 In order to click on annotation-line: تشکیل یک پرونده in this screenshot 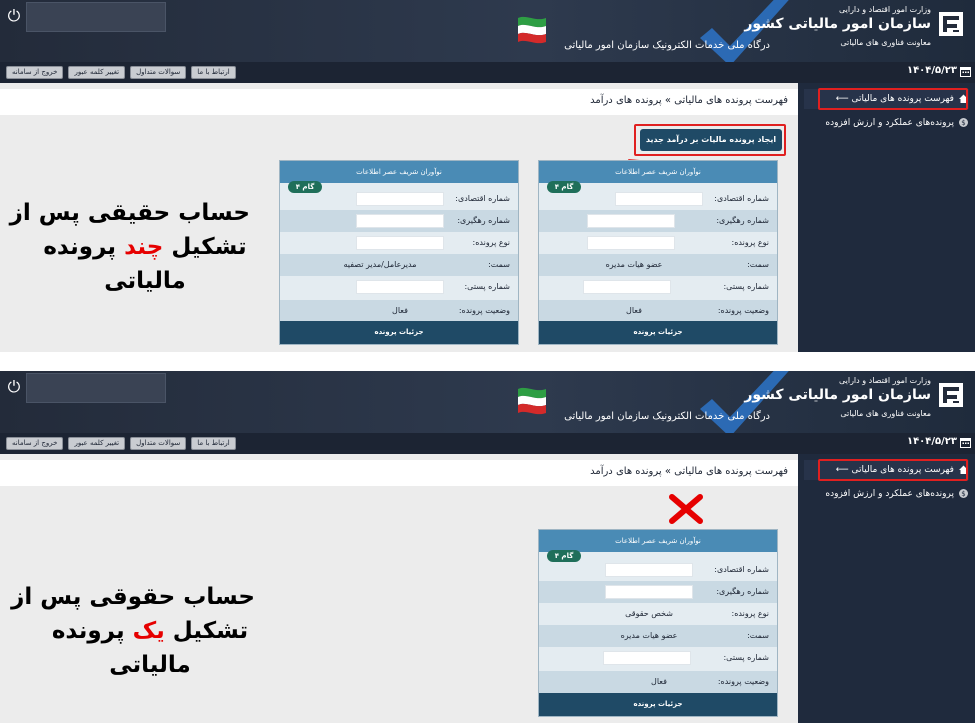, I will do `click(150, 631)`.